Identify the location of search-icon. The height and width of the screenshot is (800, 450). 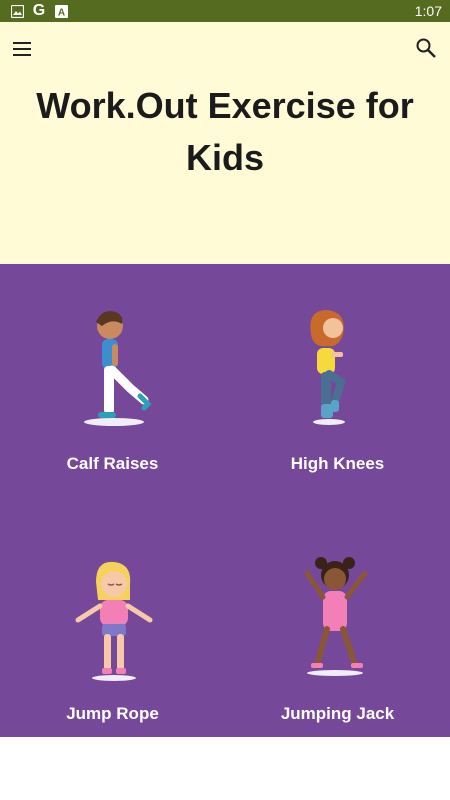
(426, 48).